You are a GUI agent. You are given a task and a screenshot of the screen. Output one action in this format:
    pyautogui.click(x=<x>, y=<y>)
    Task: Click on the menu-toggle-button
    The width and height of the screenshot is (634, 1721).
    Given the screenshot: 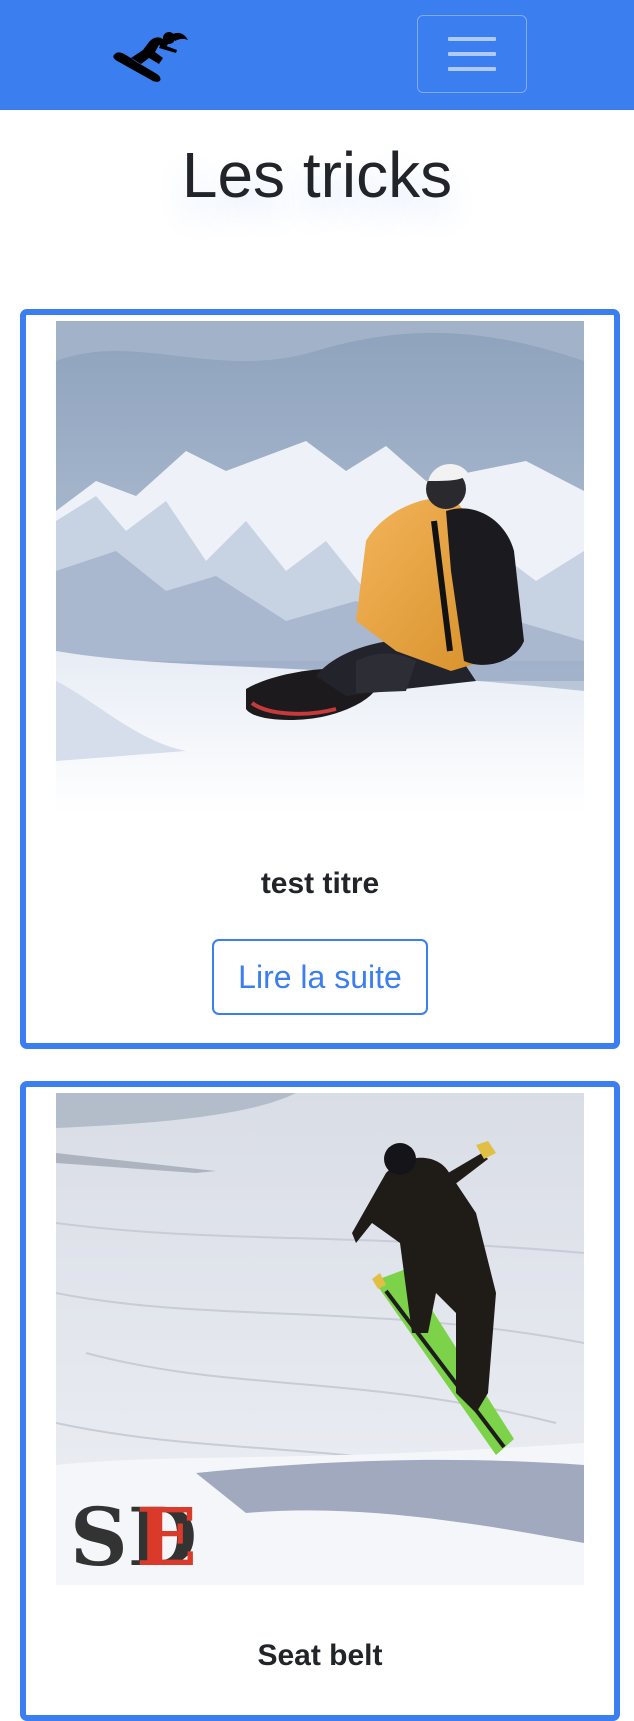 What is the action you would take?
    pyautogui.click(x=472, y=54)
    